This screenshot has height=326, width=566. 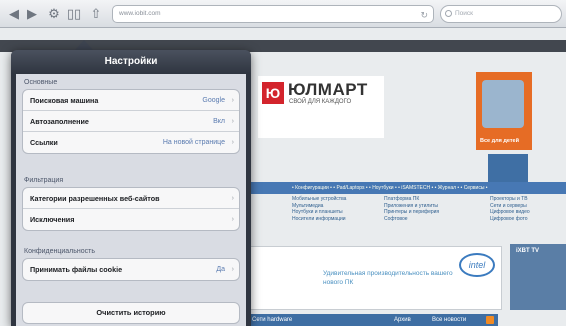 What do you see at coordinates (131, 142) in the screenshot?
I see `row-links: Ссылки На новой странице ›` at bounding box center [131, 142].